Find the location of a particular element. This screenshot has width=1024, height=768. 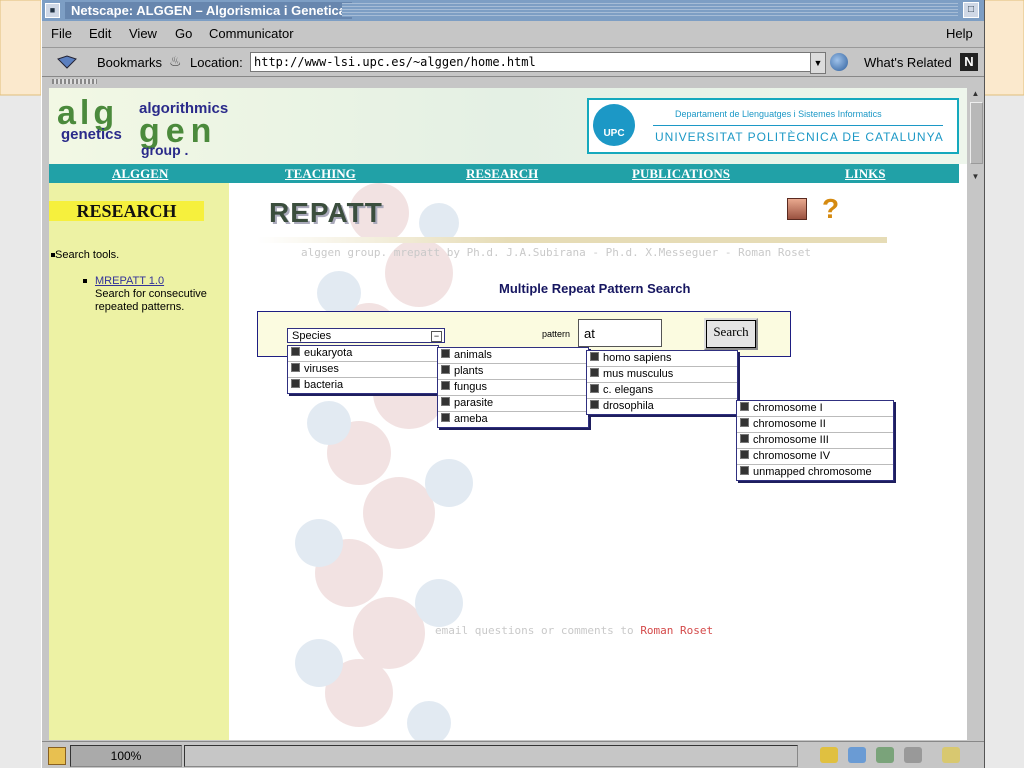

list-item-fungus: fungus is located at coordinates (513, 388).